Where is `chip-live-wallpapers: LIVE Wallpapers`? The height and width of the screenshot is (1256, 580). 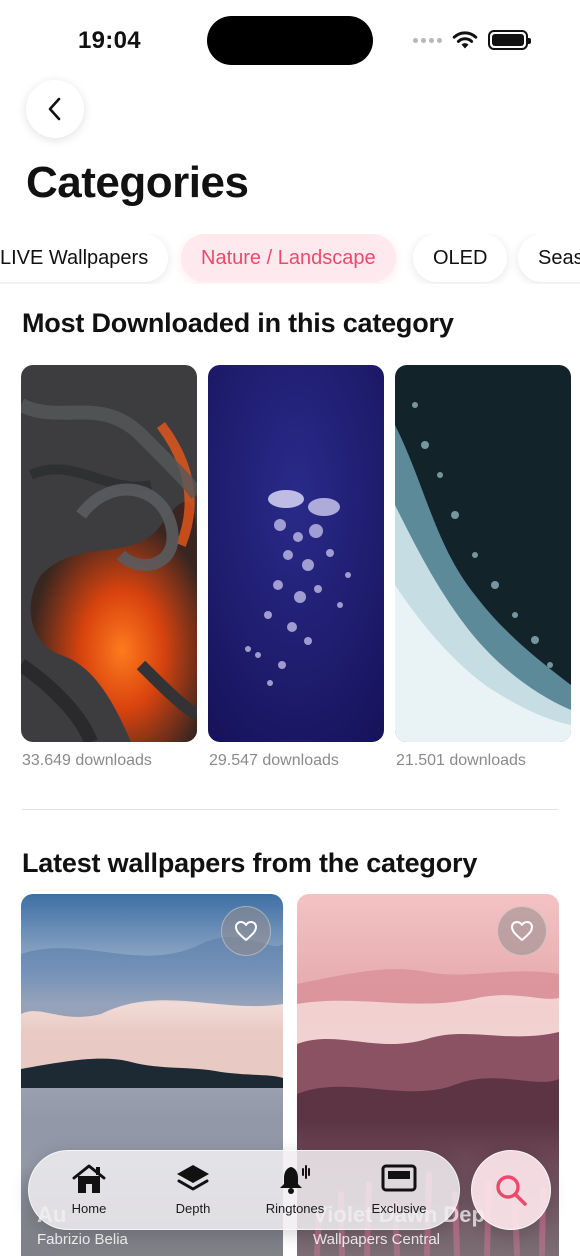 chip-live-wallpapers: LIVE Wallpapers is located at coordinates (84, 258).